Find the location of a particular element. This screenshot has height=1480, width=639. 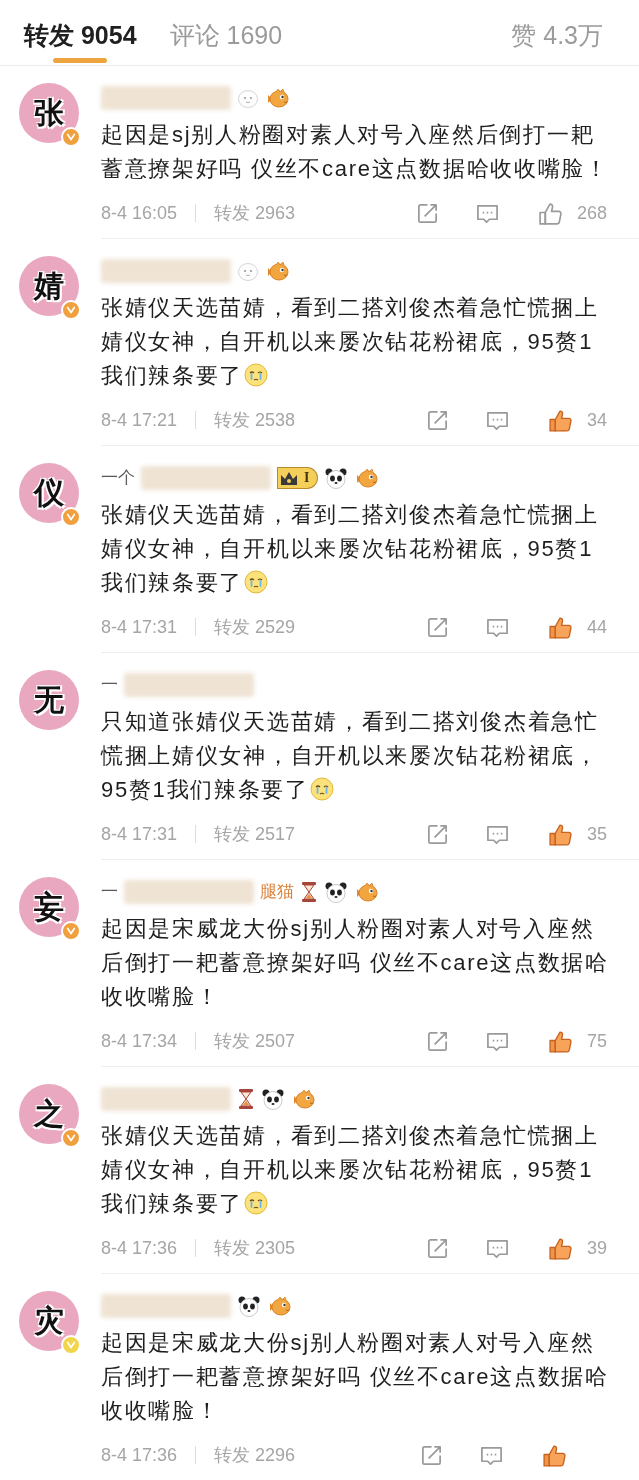

crown-icon is located at coordinates (289, 478).